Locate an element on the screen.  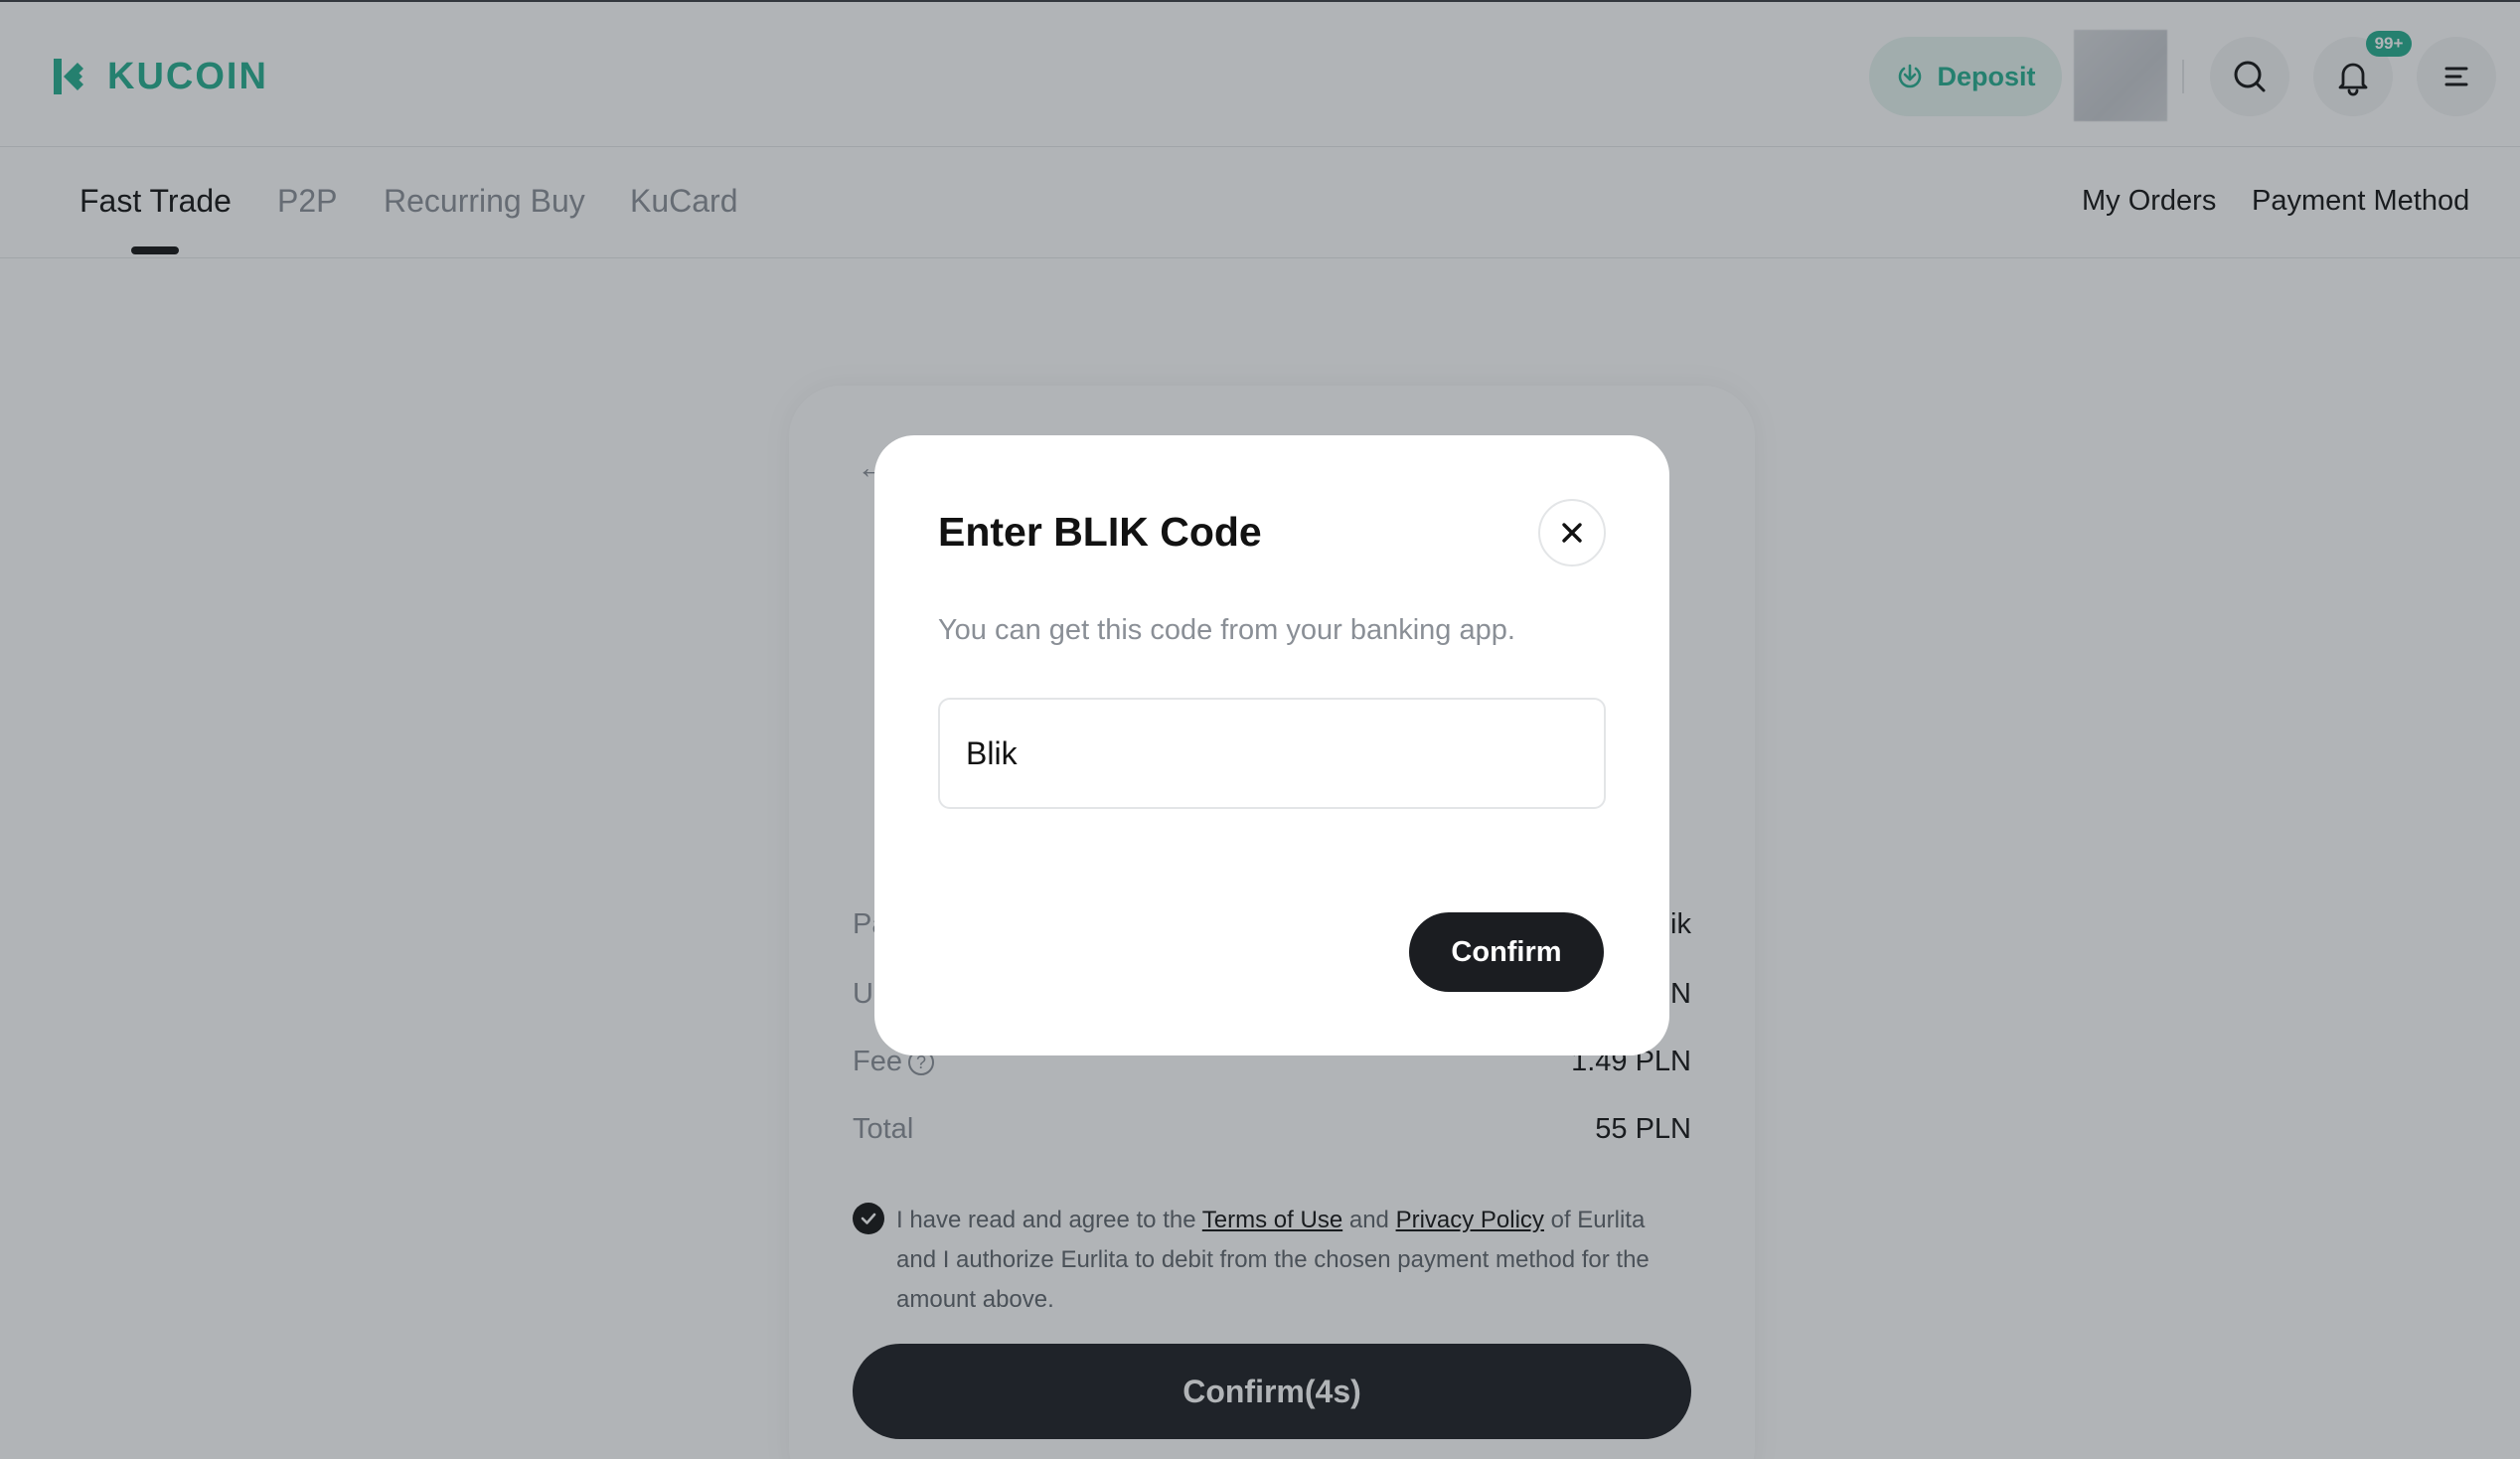
close-icon is located at coordinates (1572, 533).